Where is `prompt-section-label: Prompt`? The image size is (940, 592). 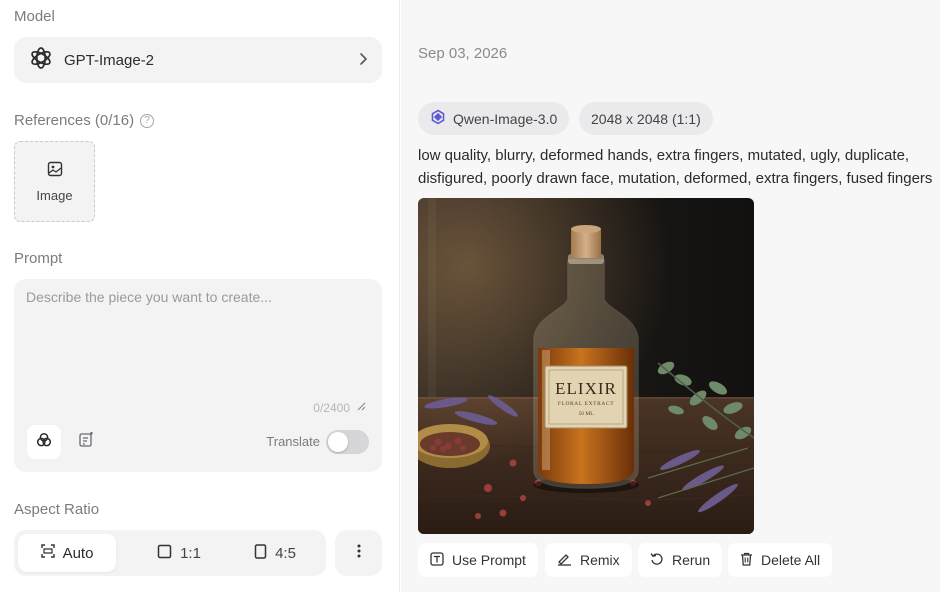 prompt-section-label: Prompt is located at coordinates (38, 258).